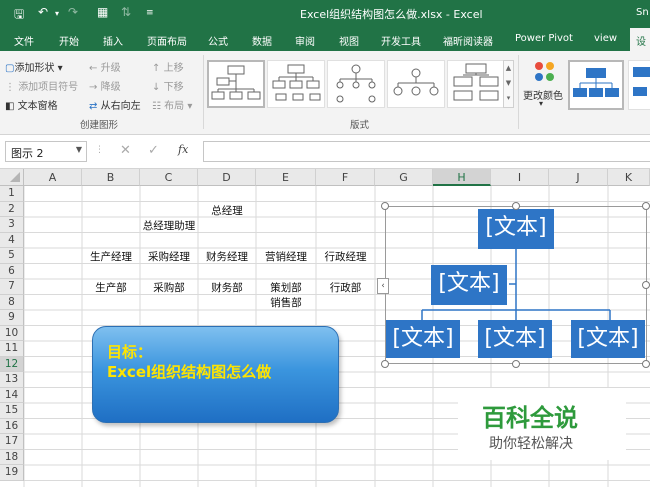 Image resolution: width=650 pixels, height=487 pixels. What do you see at coordinates (12, 256) in the screenshot?
I see `row-header: 5` at bounding box center [12, 256].